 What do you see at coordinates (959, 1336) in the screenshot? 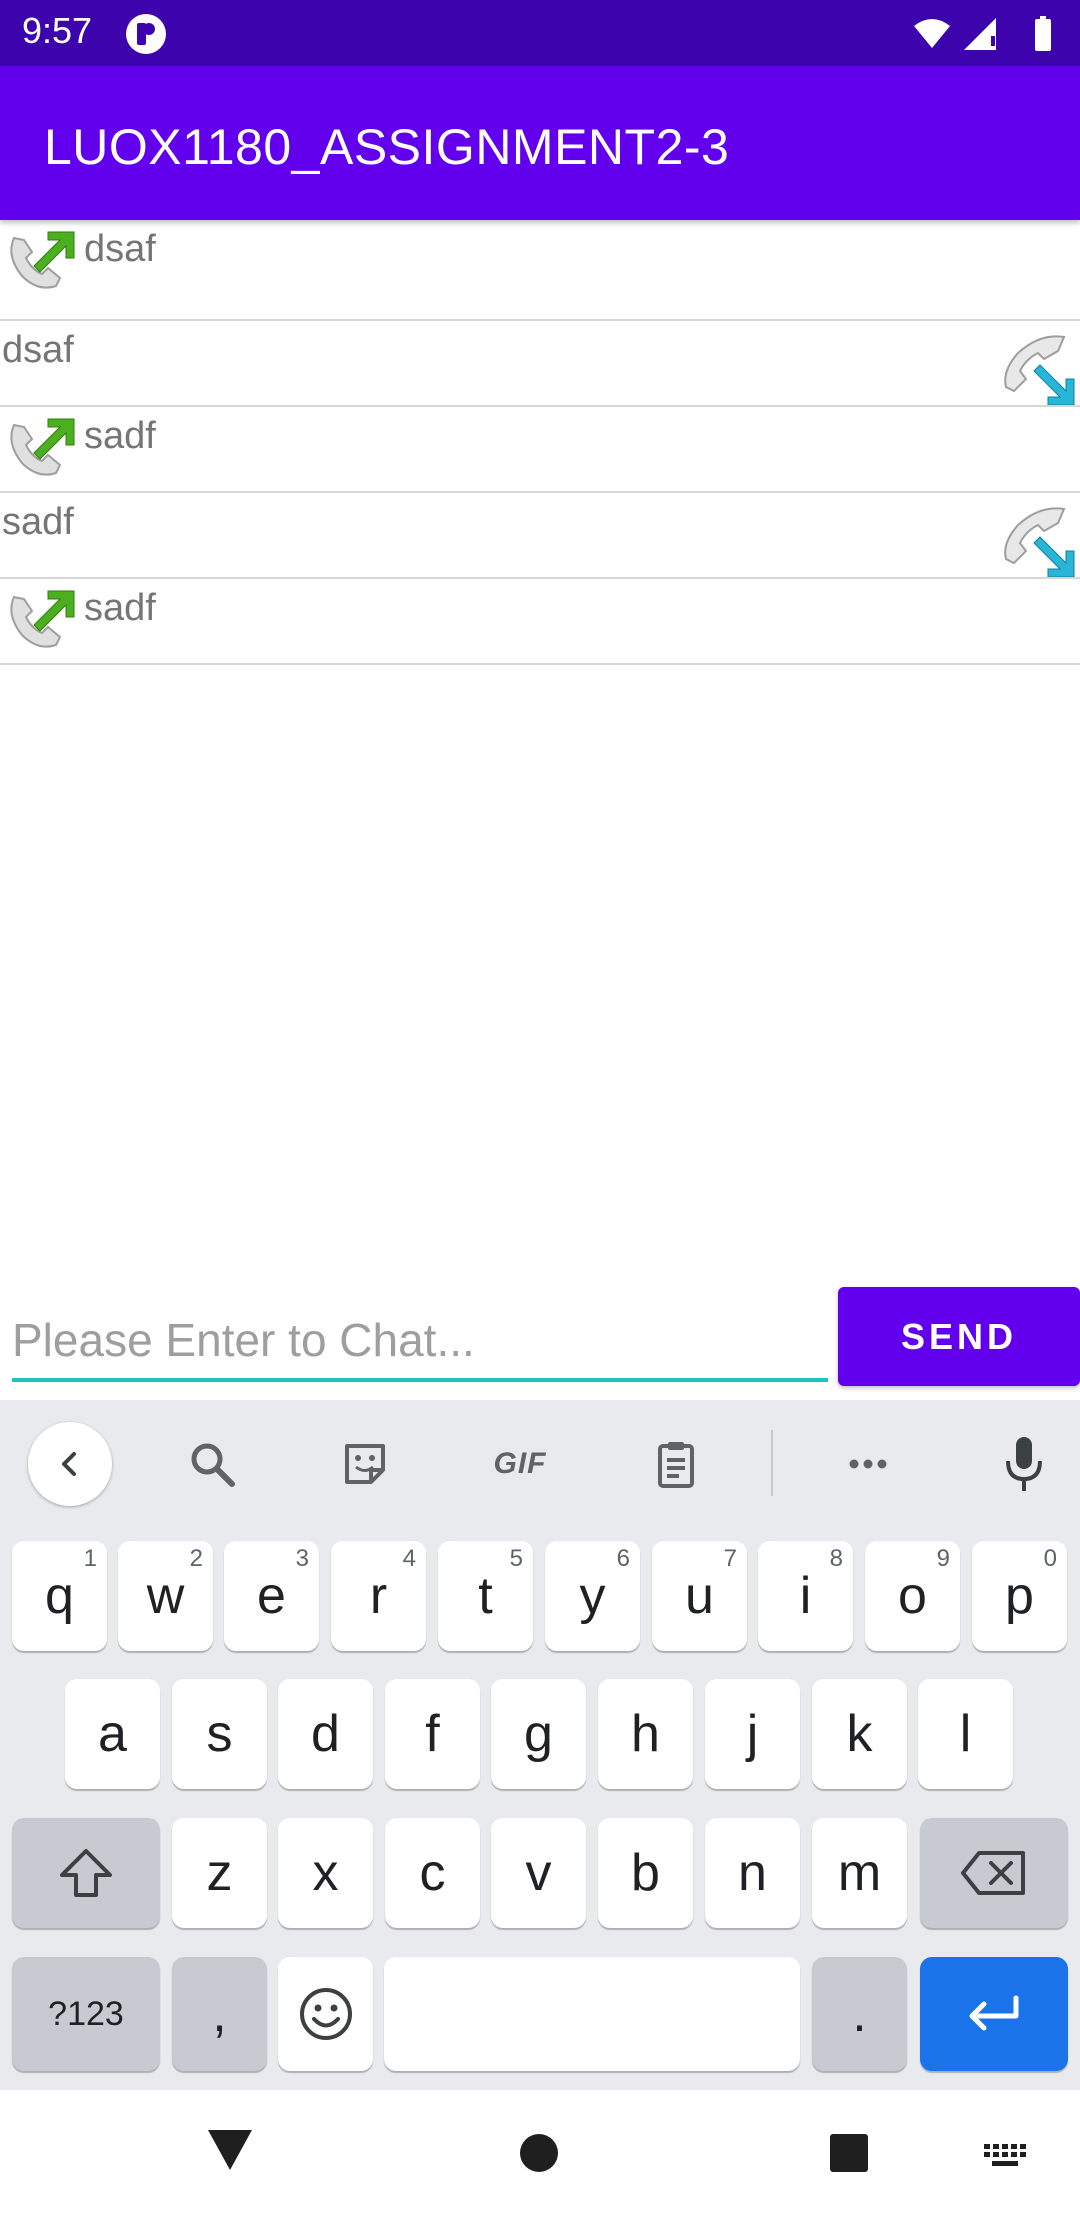
I see `send-button: SEND` at bounding box center [959, 1336].